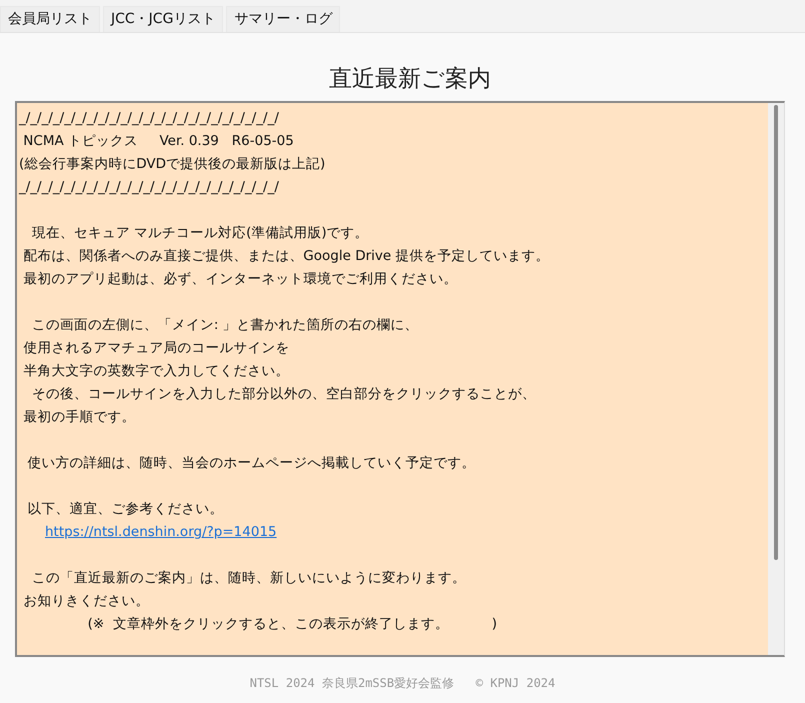  Describe the element at coordinates (240, 279) in the screenshot. I see `notice-line: 最初のアプリ起動は、必ず、インターネット環境でご利用ください。` at that location.